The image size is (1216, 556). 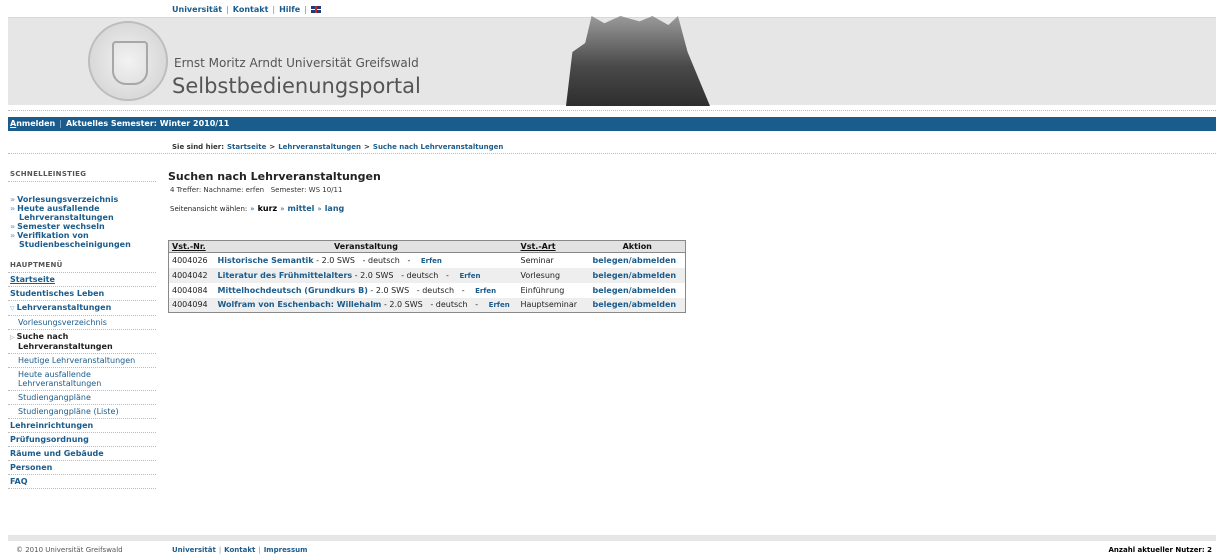 I want to click on breadcrumb-sep: >, so click(x=272, y=147).